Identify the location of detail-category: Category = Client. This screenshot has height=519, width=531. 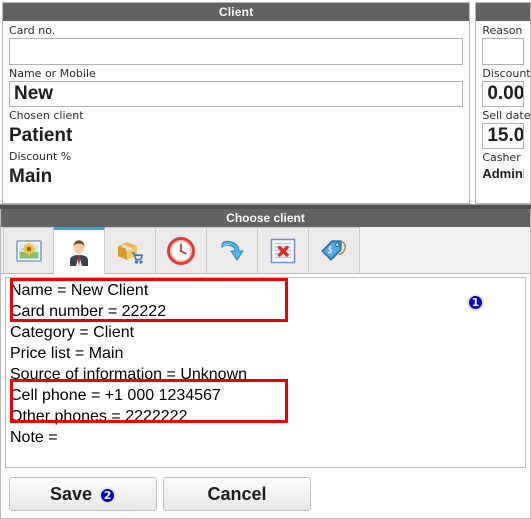
(72, 332).